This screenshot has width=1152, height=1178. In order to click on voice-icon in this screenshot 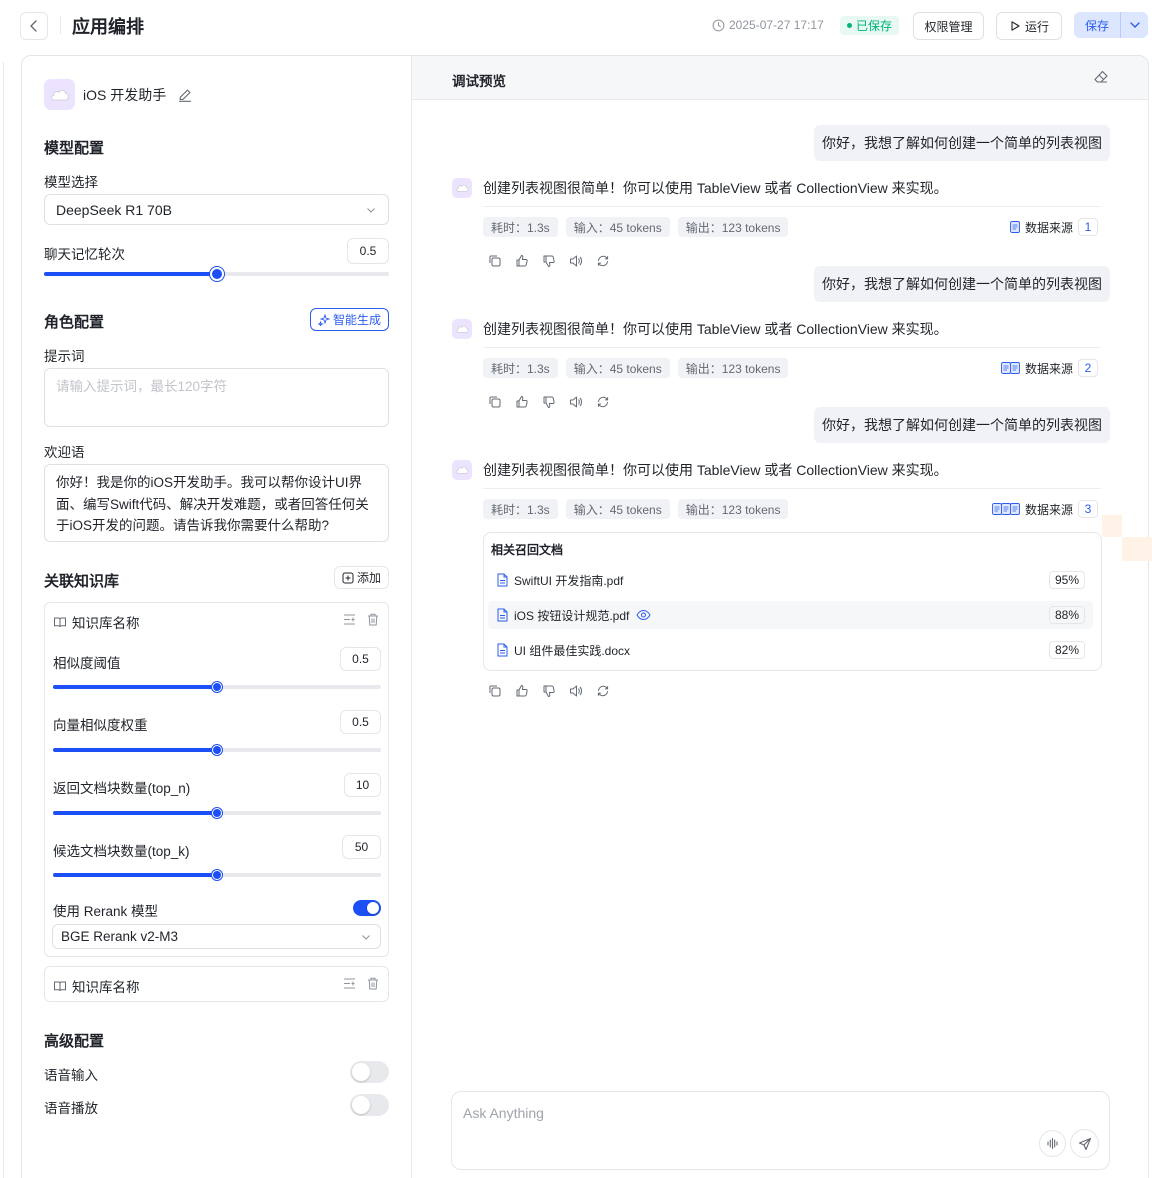, I will do `click(1052, 1143)`.